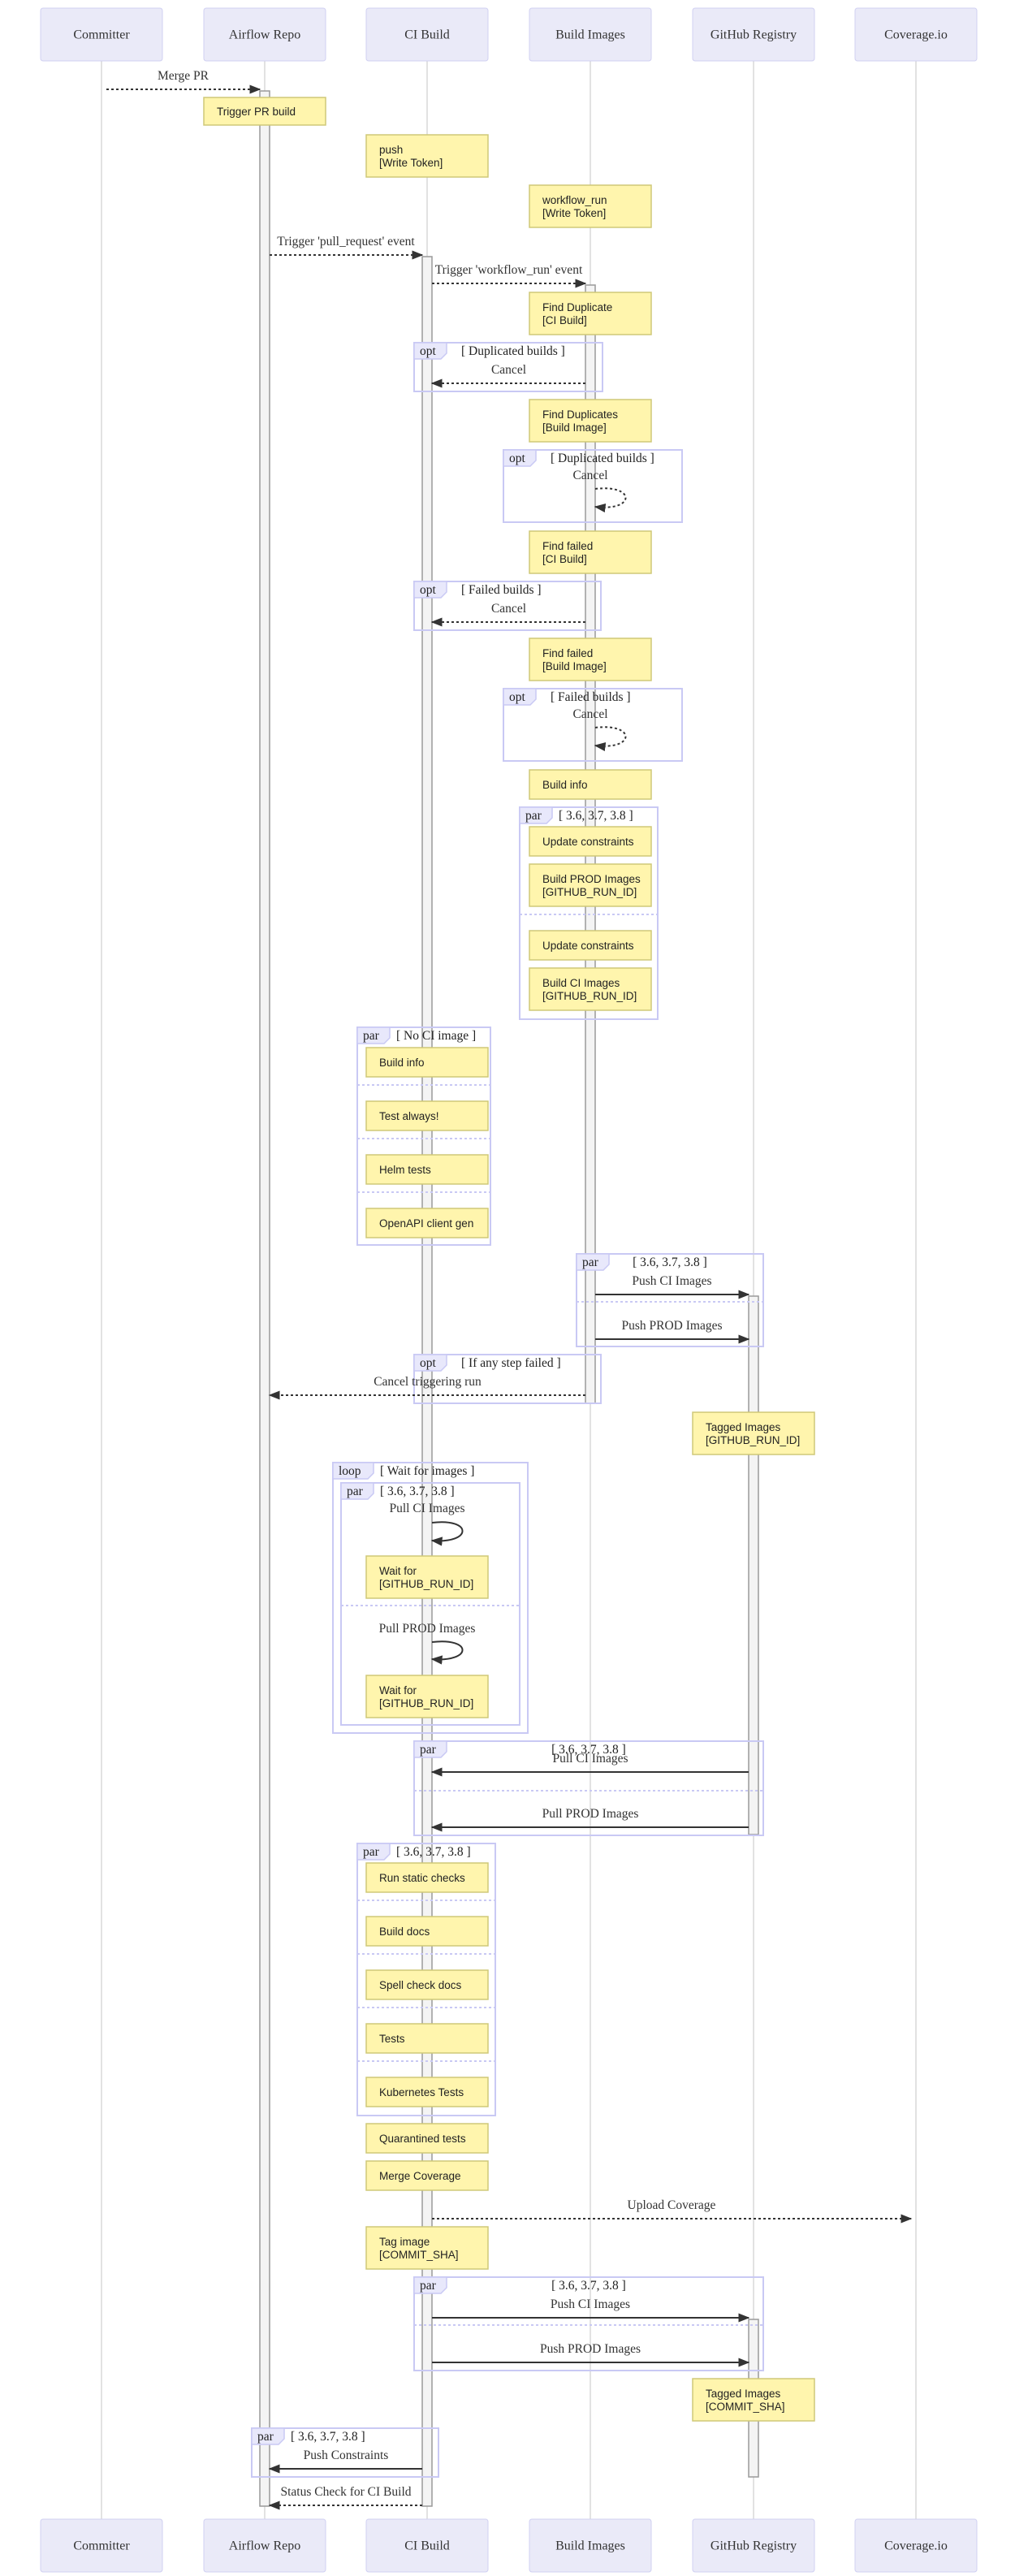  I want to click on message-label: Merge PR, so click(184, 76).